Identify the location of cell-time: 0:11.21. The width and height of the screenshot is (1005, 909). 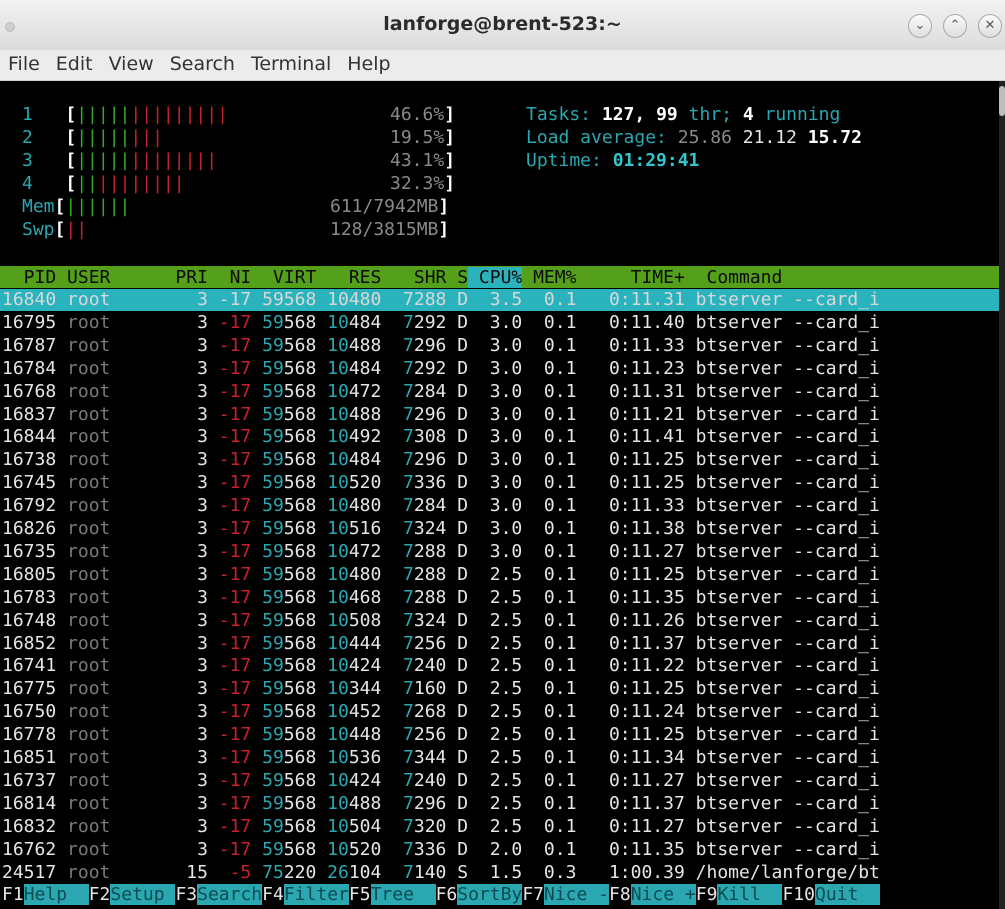
(630, 414).